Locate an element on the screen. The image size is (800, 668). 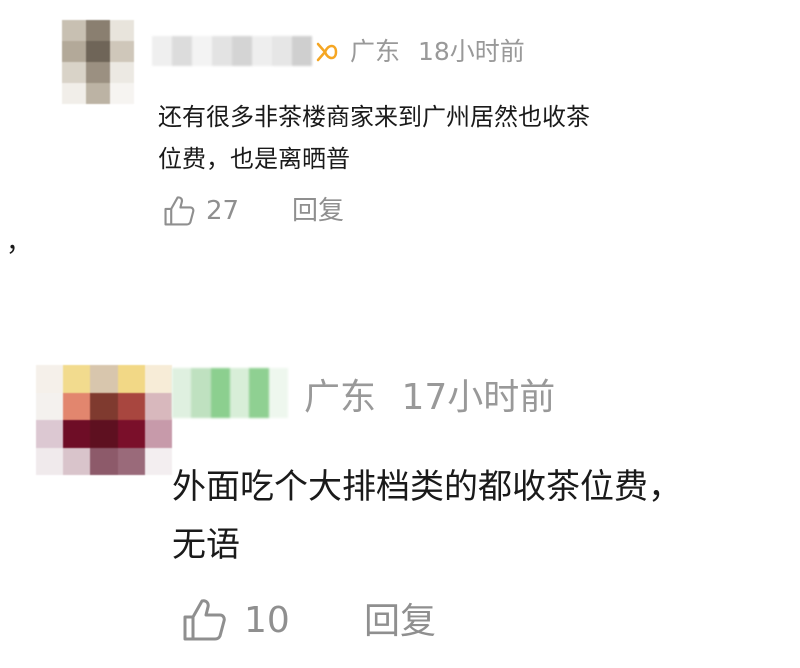
timestamp: 18小时前 is located at coordinates (471, 51).